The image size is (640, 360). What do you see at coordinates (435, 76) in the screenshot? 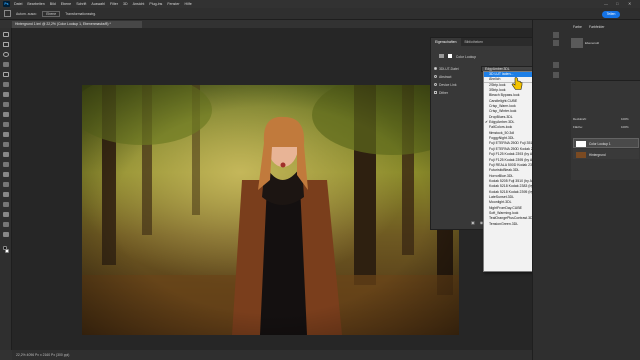
I see `abstract-radio` at bounding box center [435, 76].